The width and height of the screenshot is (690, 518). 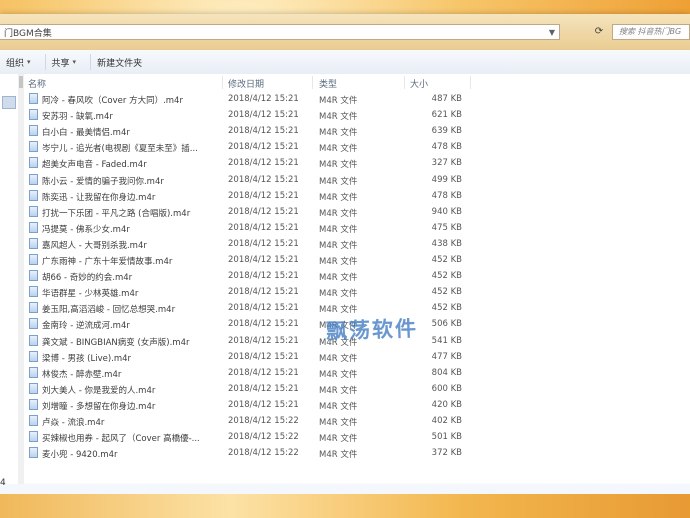 I want to click on column-header-name: 名称, so click(x=37, y=83).